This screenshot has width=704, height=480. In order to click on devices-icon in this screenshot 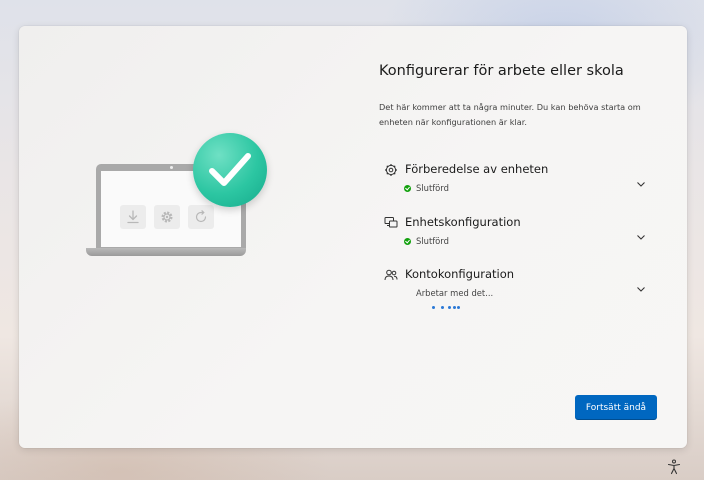, I will do `click(391, 222)`.